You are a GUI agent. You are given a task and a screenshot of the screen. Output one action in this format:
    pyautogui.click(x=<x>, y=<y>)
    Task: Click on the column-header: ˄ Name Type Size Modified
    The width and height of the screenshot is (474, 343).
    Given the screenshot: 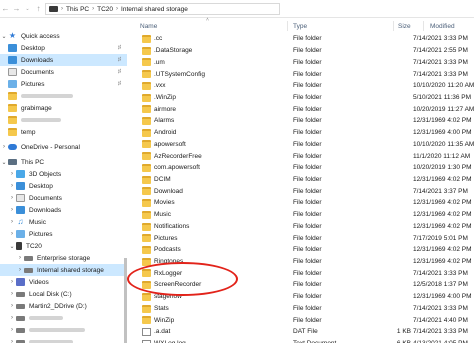 What is the action you would take?
    pyautogui.click(x=307, y=24)
    